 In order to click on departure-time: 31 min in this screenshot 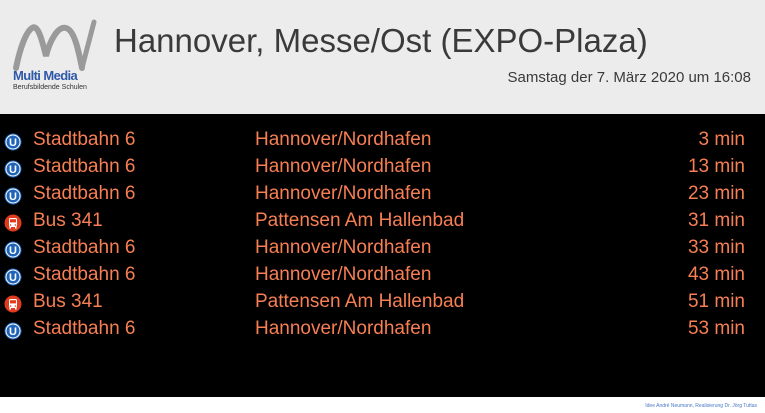, I will do `click(716, 220)`.